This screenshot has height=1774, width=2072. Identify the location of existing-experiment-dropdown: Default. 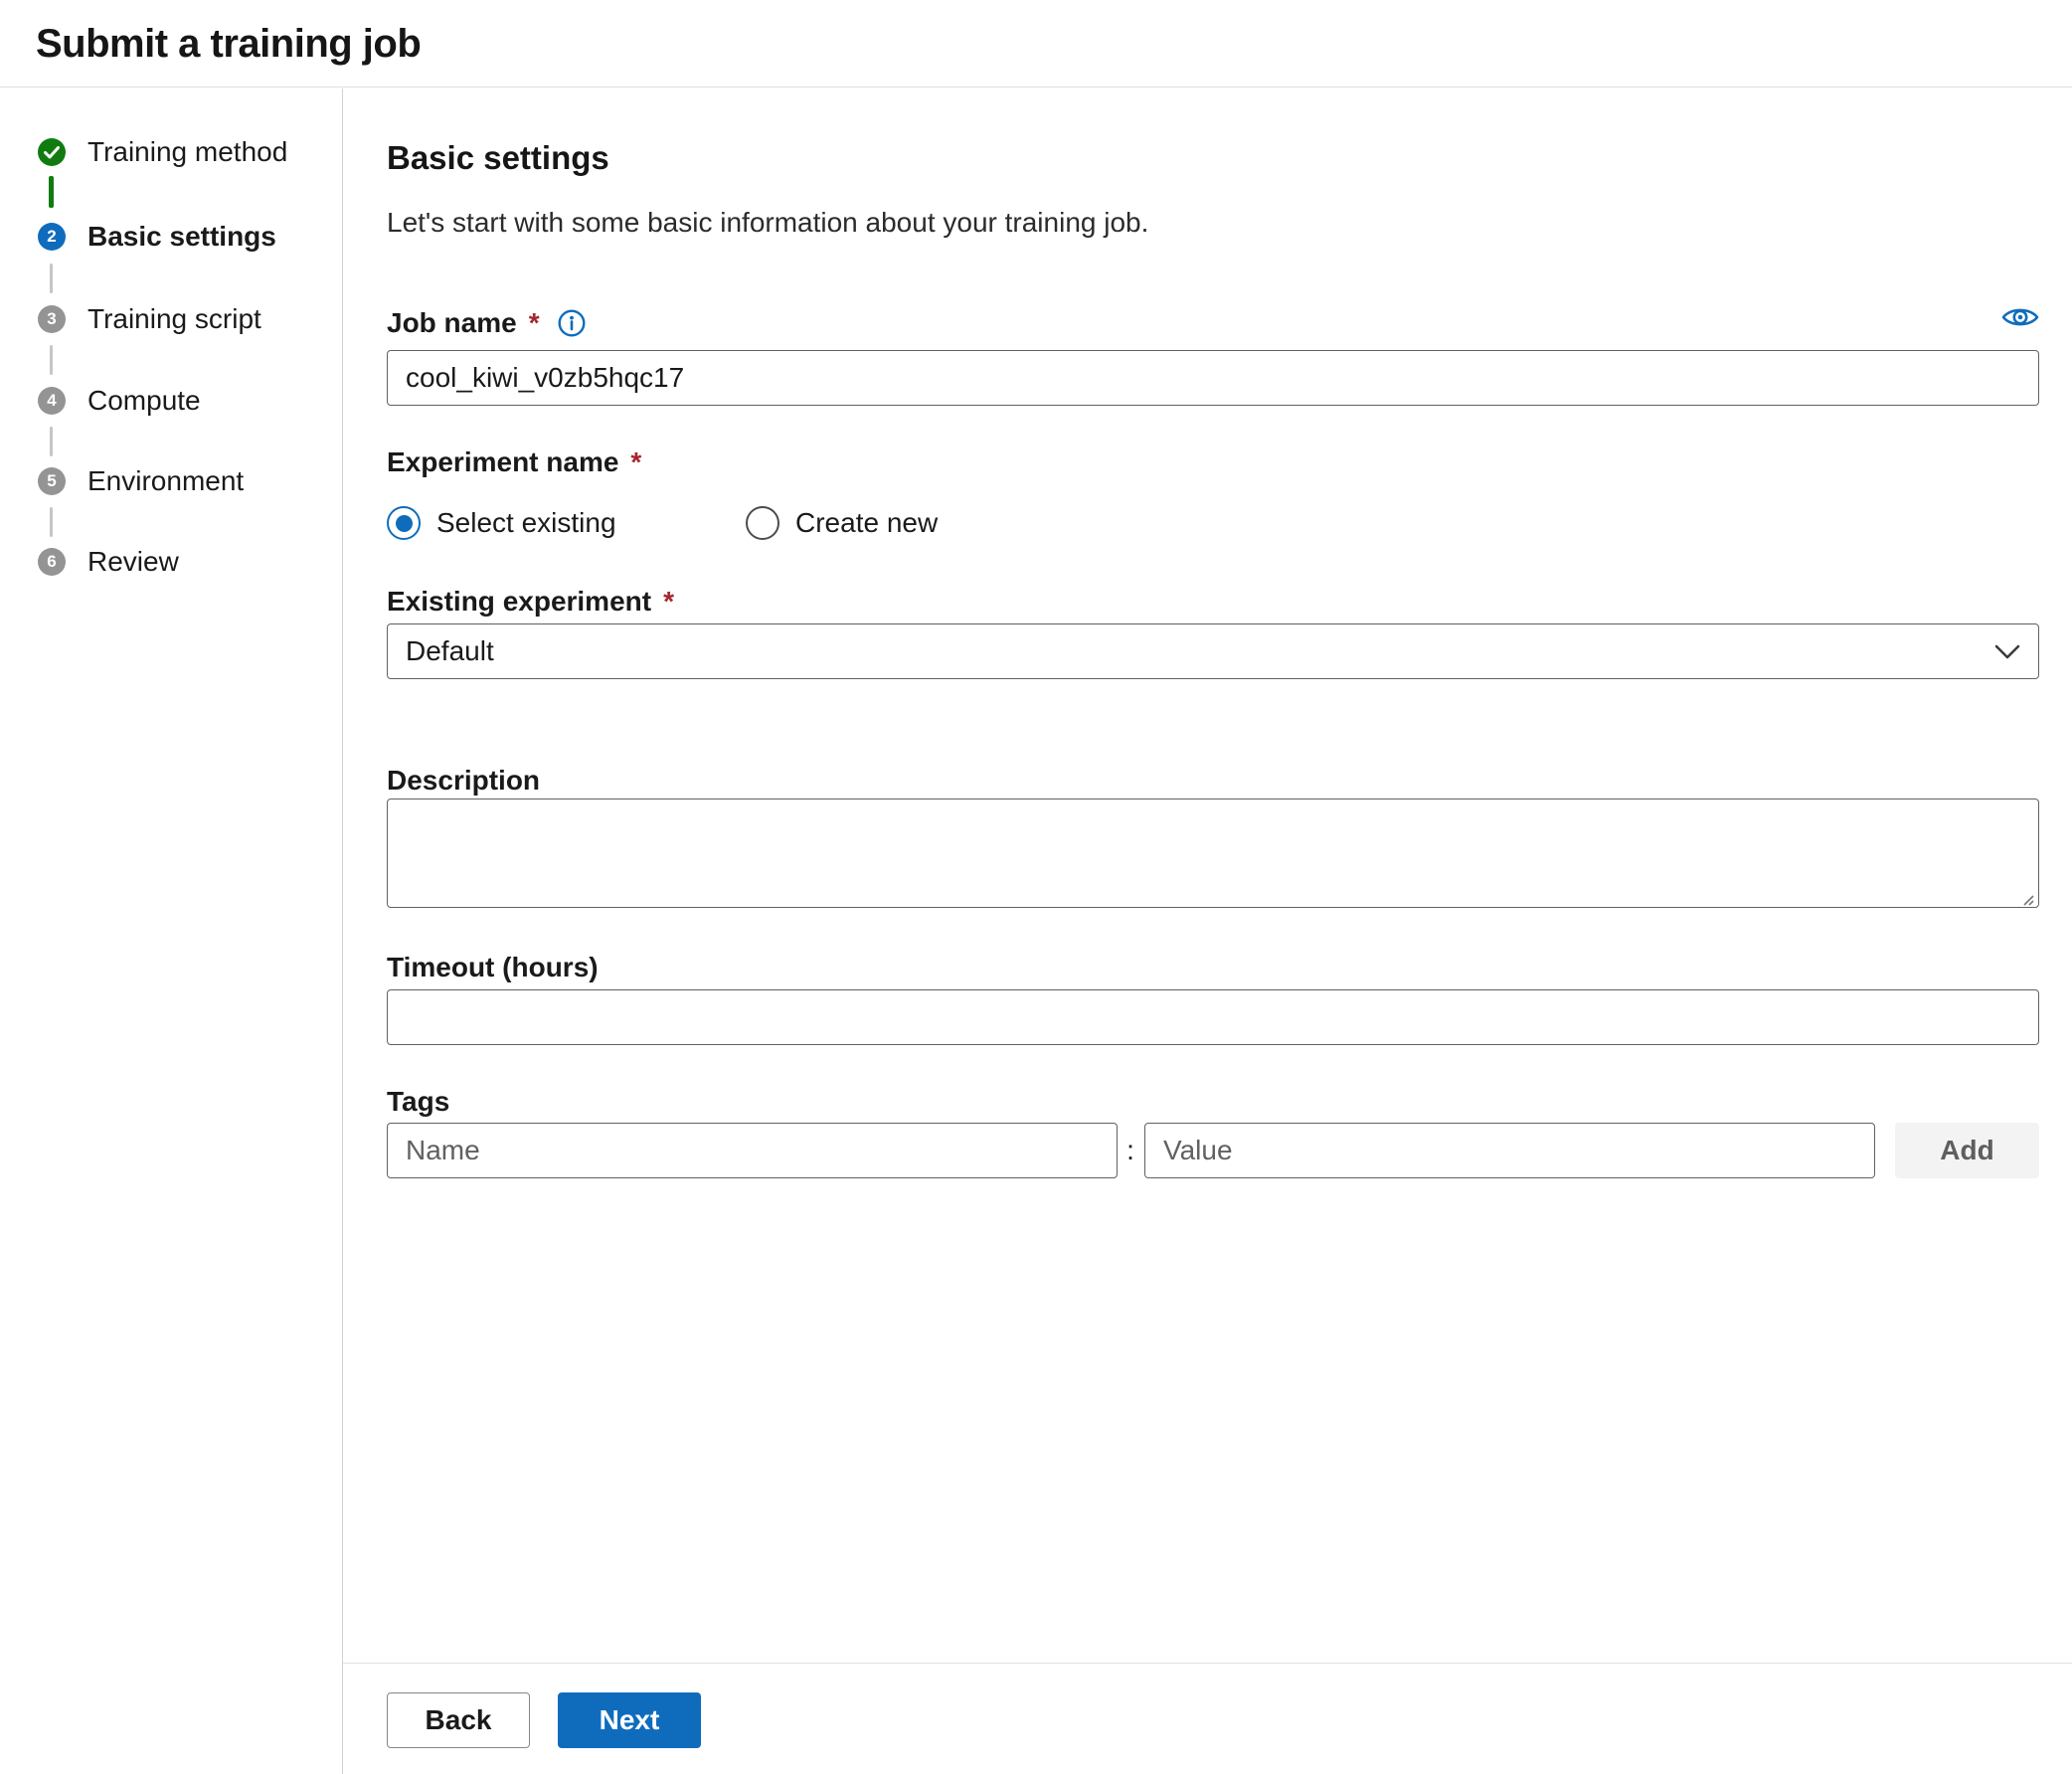
(1213, 651).